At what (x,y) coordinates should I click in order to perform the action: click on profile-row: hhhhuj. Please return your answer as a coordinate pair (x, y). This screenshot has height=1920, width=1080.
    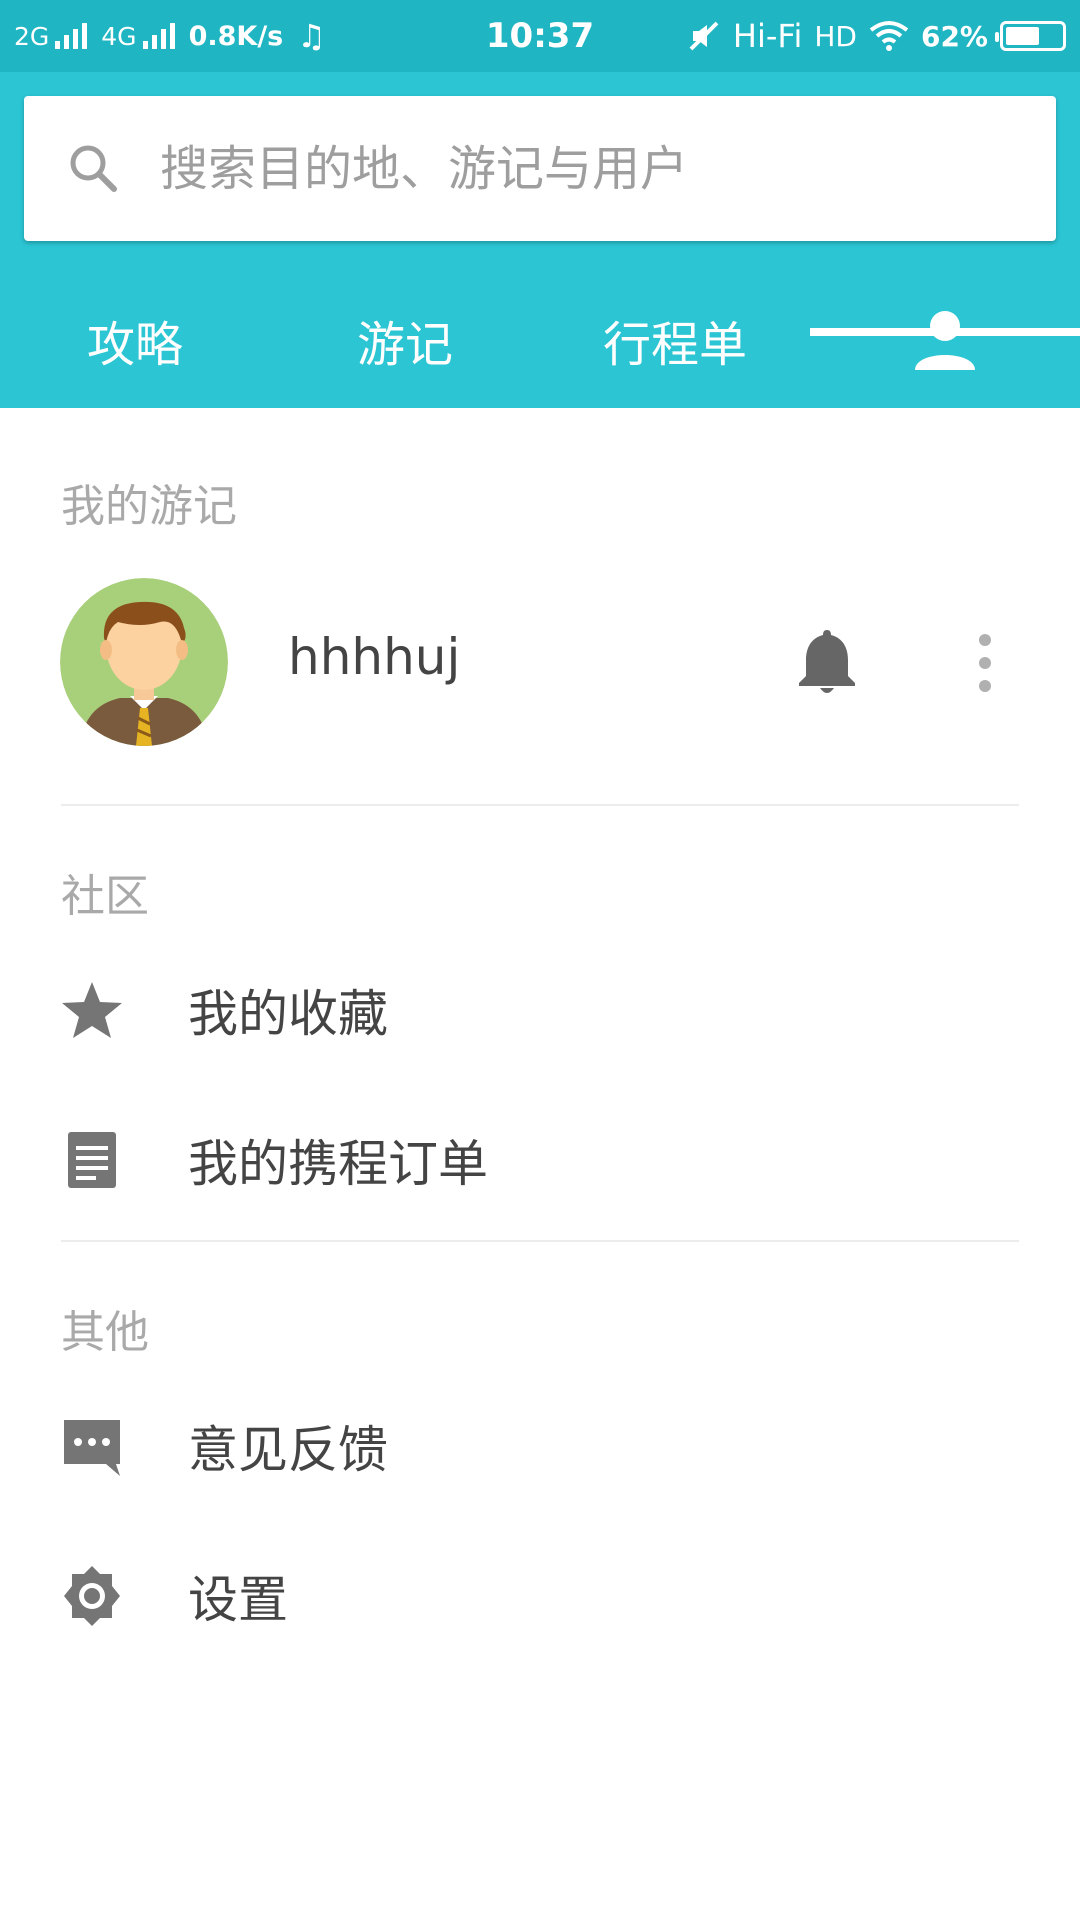
    Looking at the image, I should click on (540, 660).